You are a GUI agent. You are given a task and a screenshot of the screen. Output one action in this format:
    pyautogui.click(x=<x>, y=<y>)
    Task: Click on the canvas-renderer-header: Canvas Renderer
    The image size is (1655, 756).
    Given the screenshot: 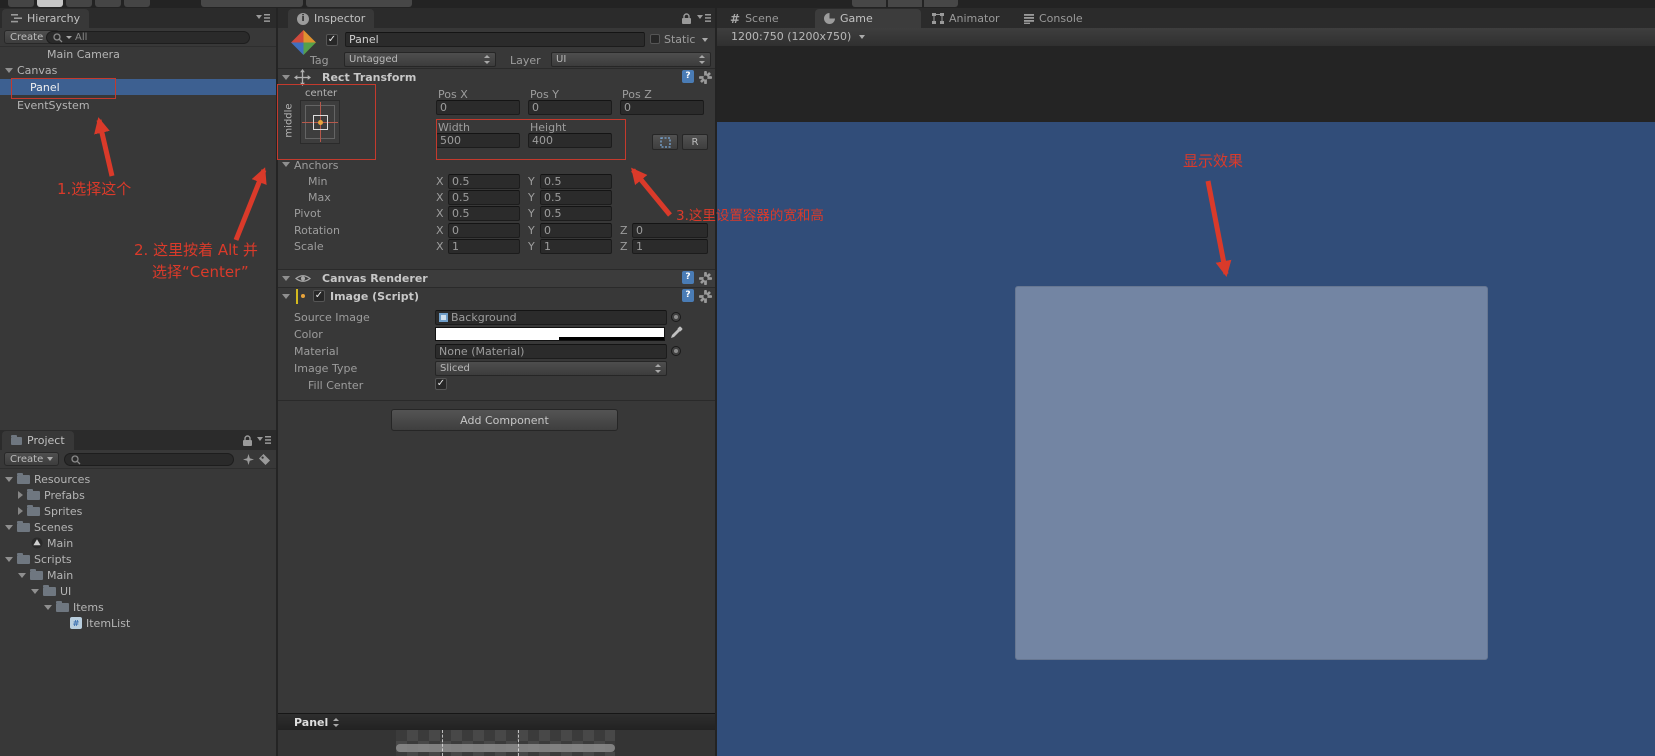 What is the action you would take?
    pyautogui.click(x=496, y=278)
    